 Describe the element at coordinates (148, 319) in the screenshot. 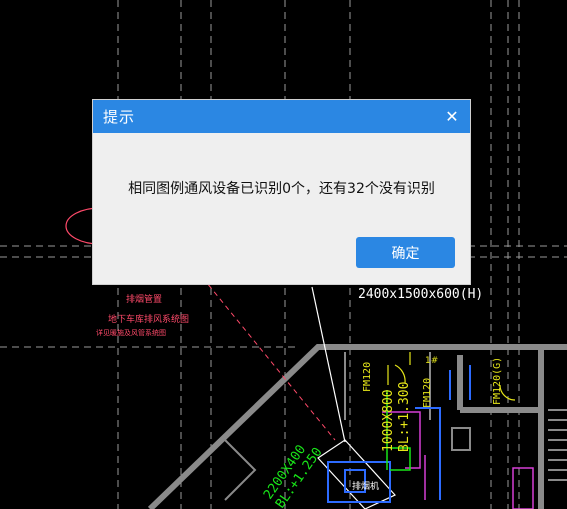

I see `red-annotation-2: 地下车库排风系统图` at that location.